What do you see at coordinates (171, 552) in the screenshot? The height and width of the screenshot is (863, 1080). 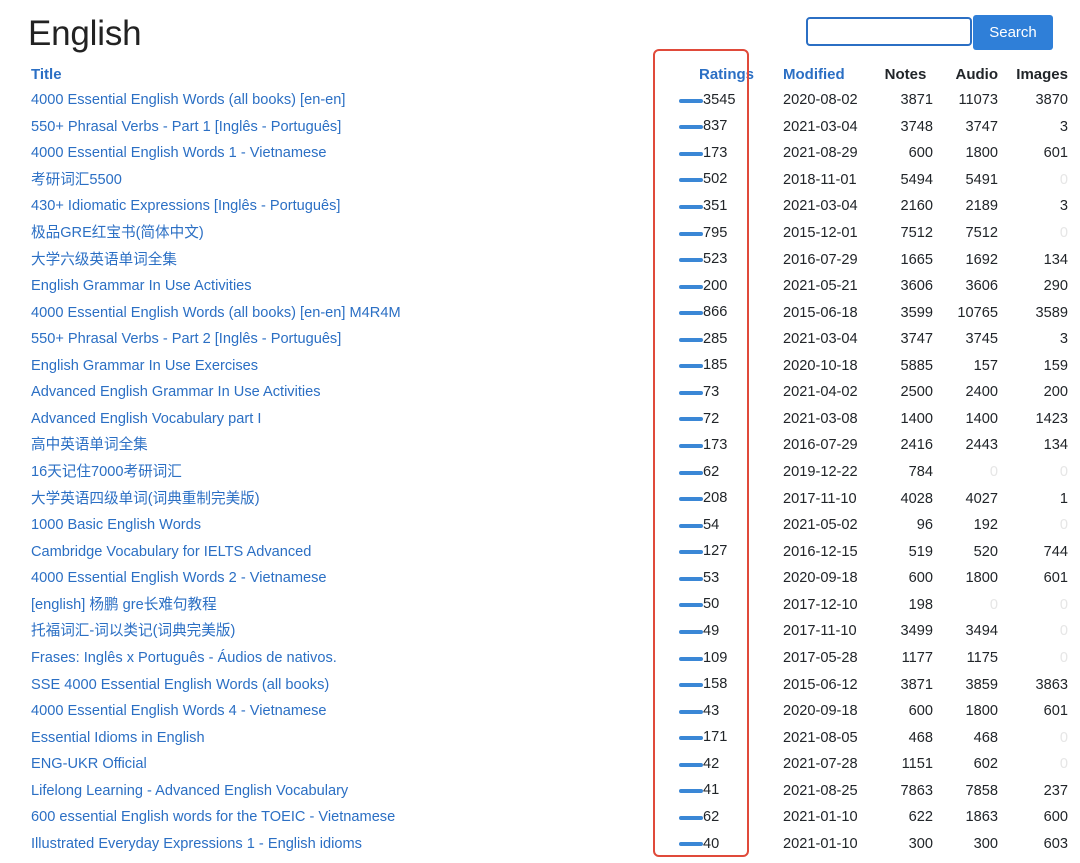 I see `deck-link: Cambridge Vocabulary for IELTS Advanced` at bounding box center [171, 552].